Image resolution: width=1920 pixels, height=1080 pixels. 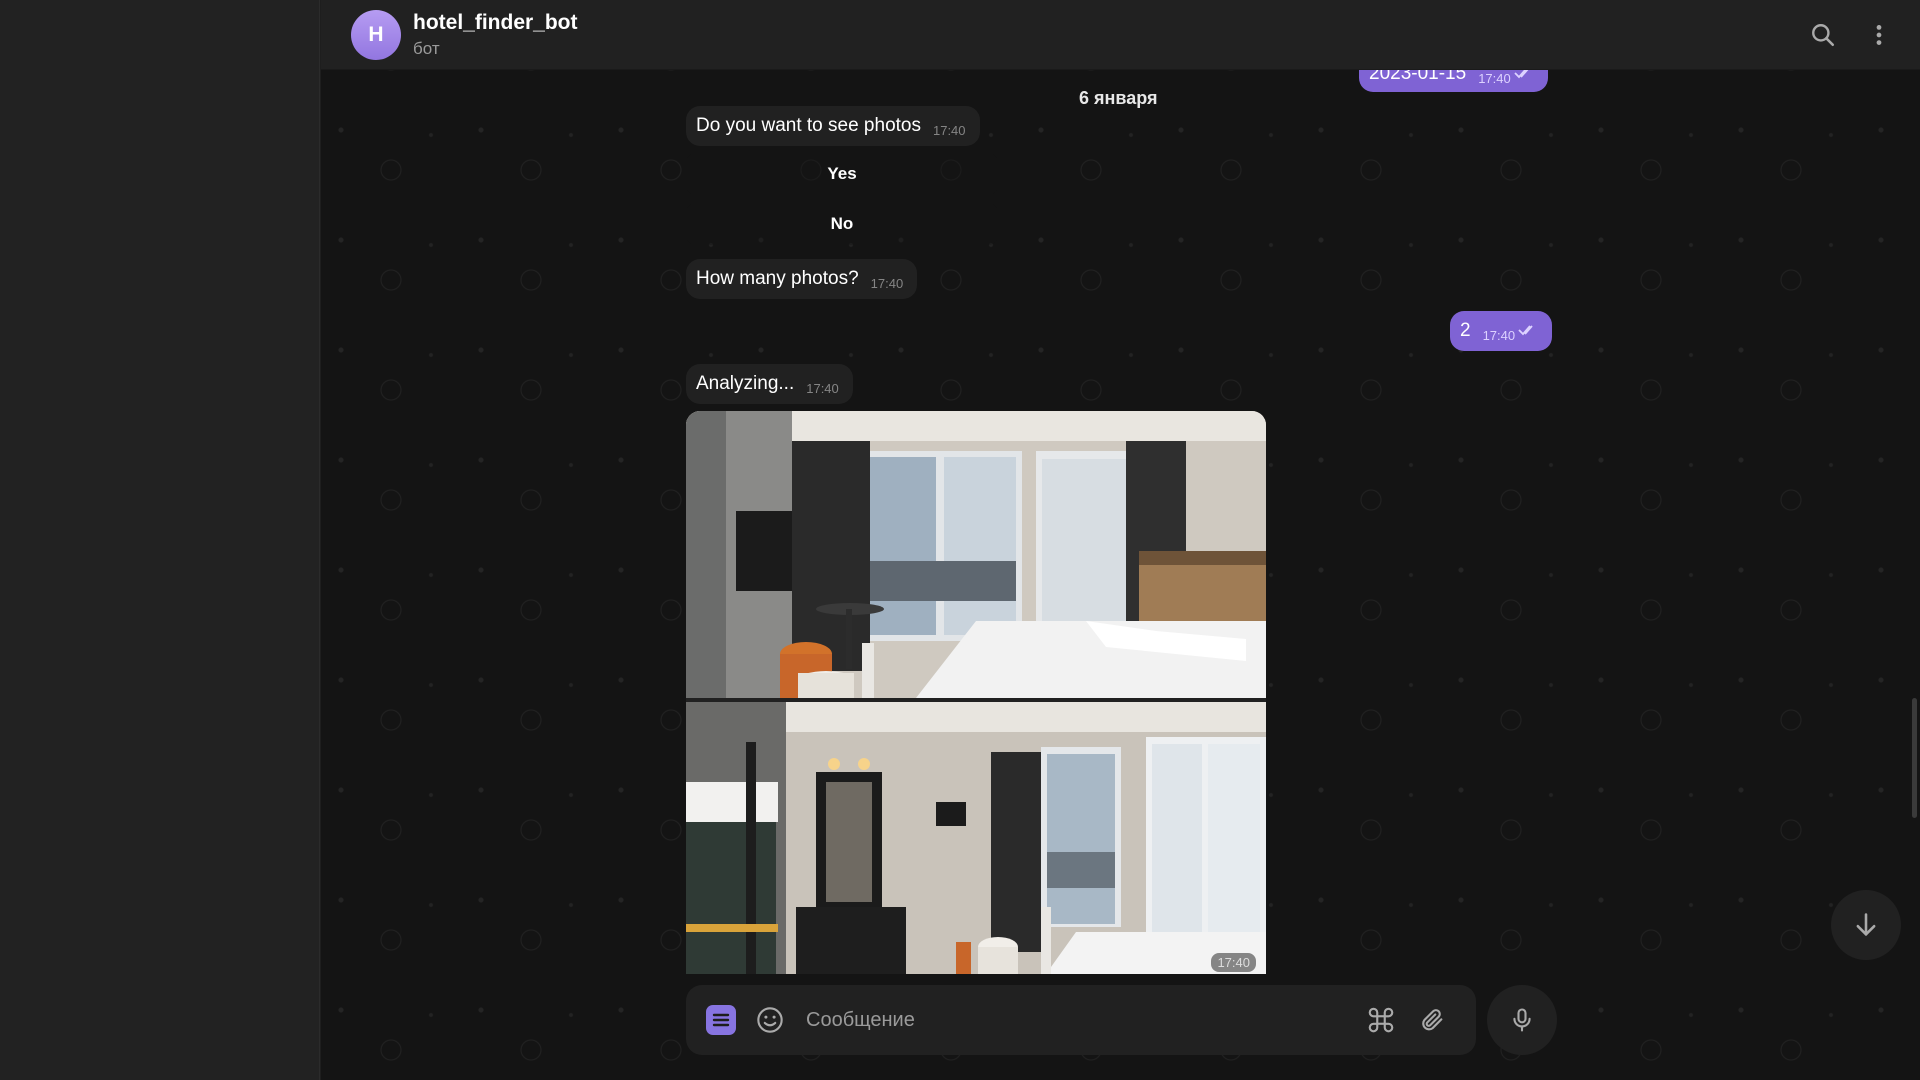 I want to click on message-text: Do you want to see photos, so click(x=808, y=125).